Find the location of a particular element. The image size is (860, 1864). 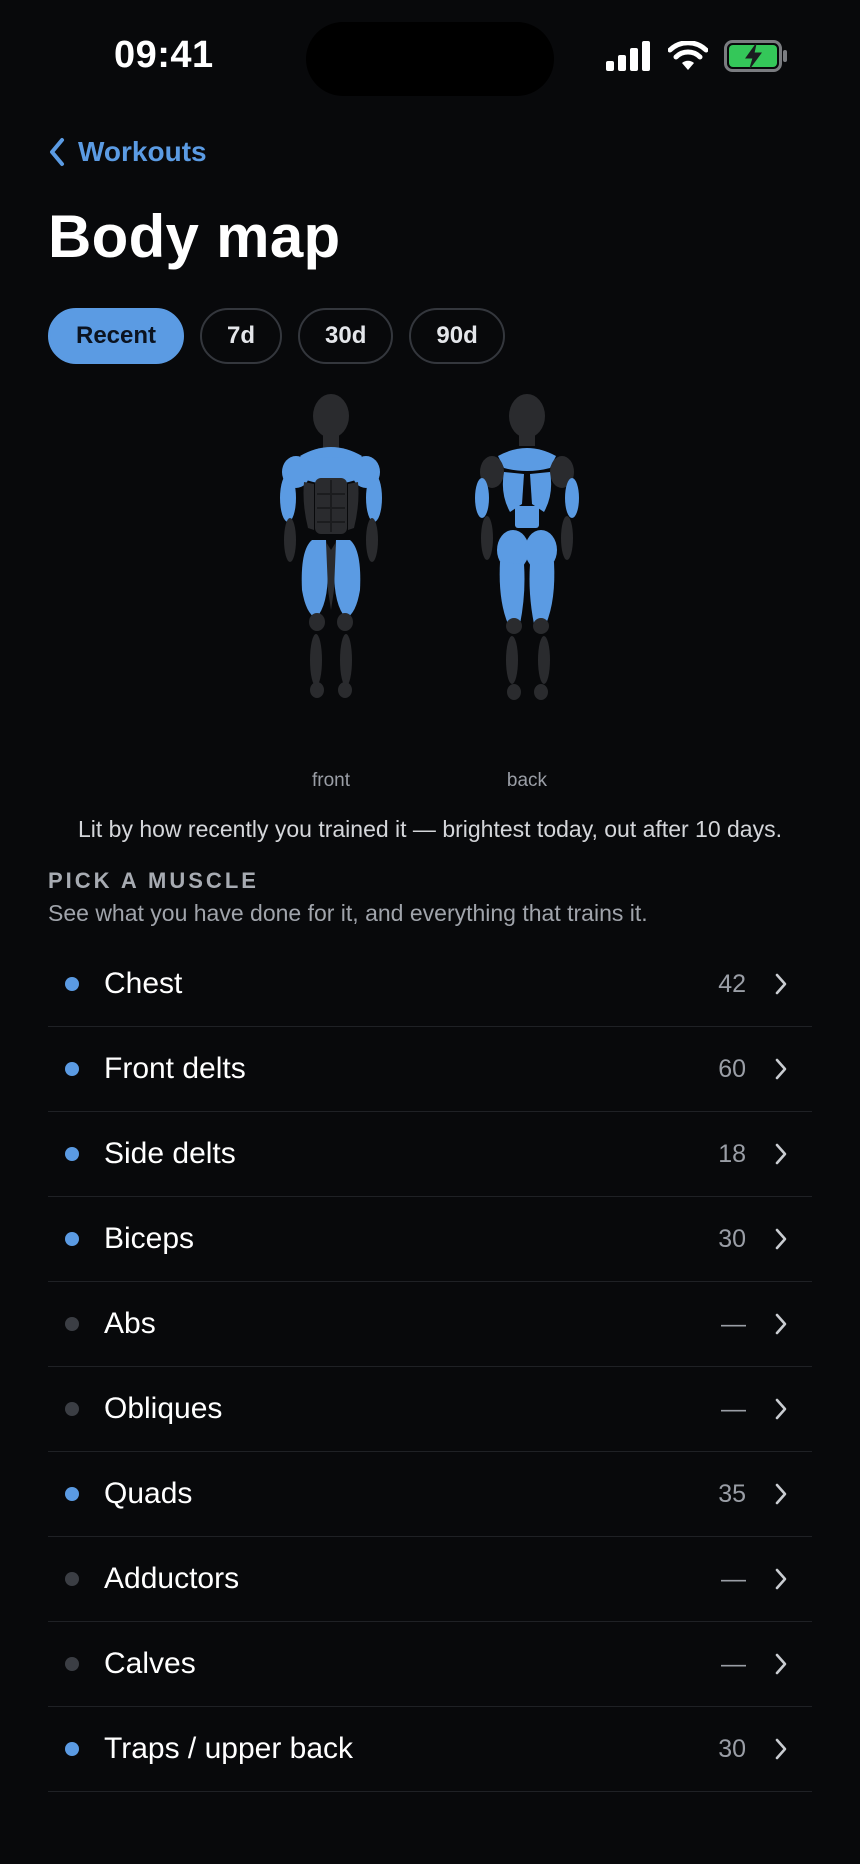

battery-charging-icon is located at coordinates (755, 56).